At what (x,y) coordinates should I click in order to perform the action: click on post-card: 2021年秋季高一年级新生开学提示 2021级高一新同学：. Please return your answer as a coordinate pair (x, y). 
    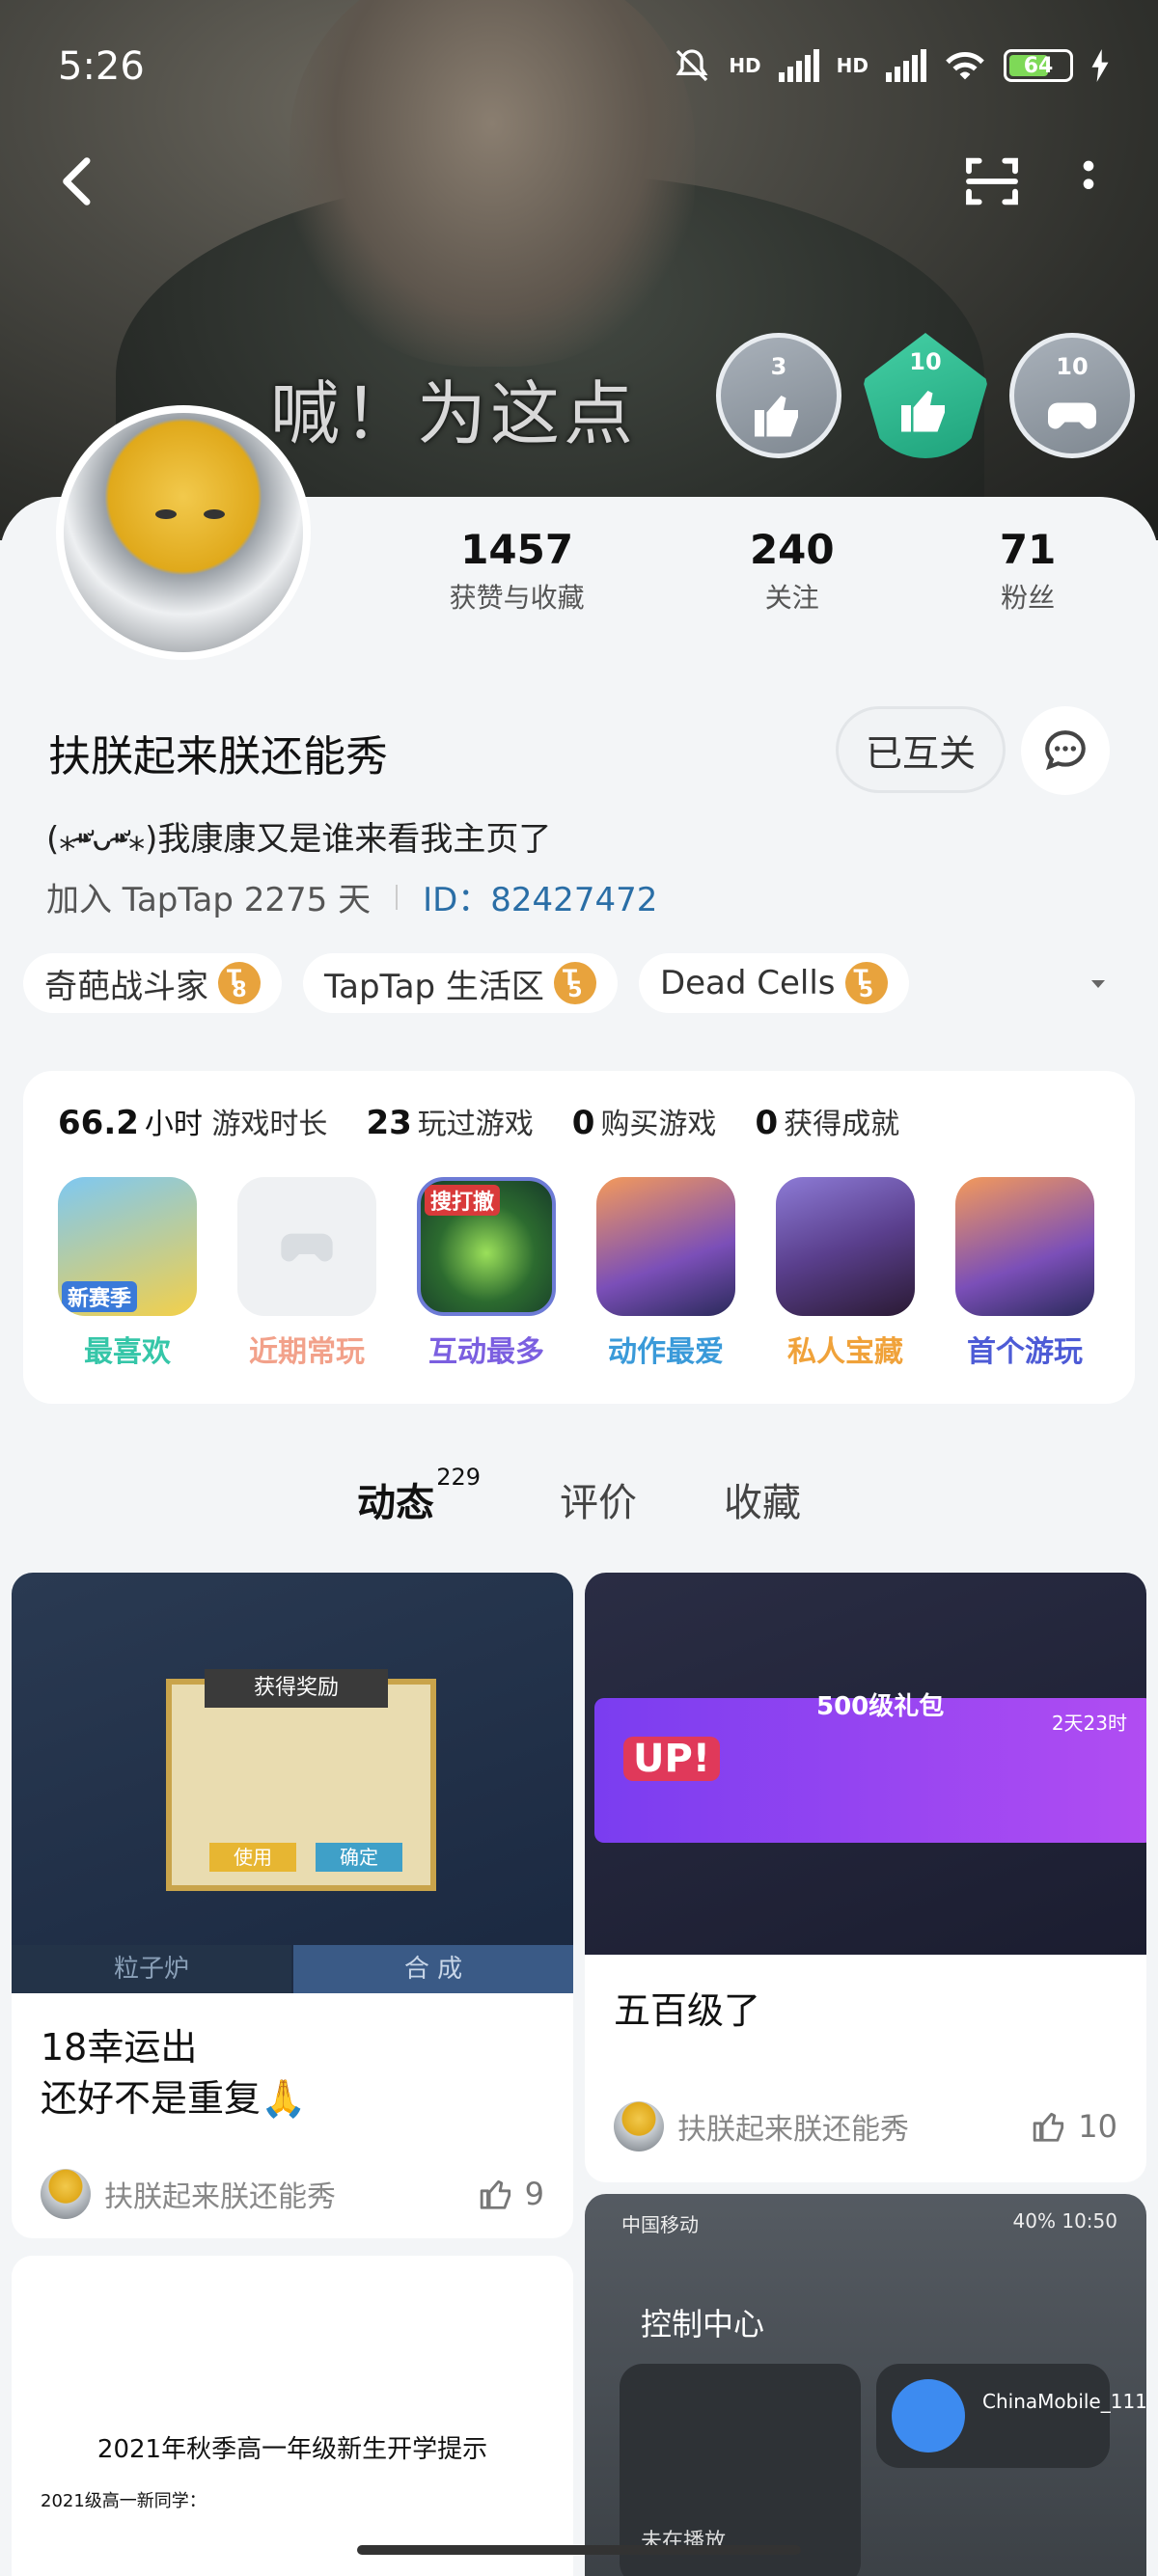
    Looking at the image, I should click on (292, 2416).